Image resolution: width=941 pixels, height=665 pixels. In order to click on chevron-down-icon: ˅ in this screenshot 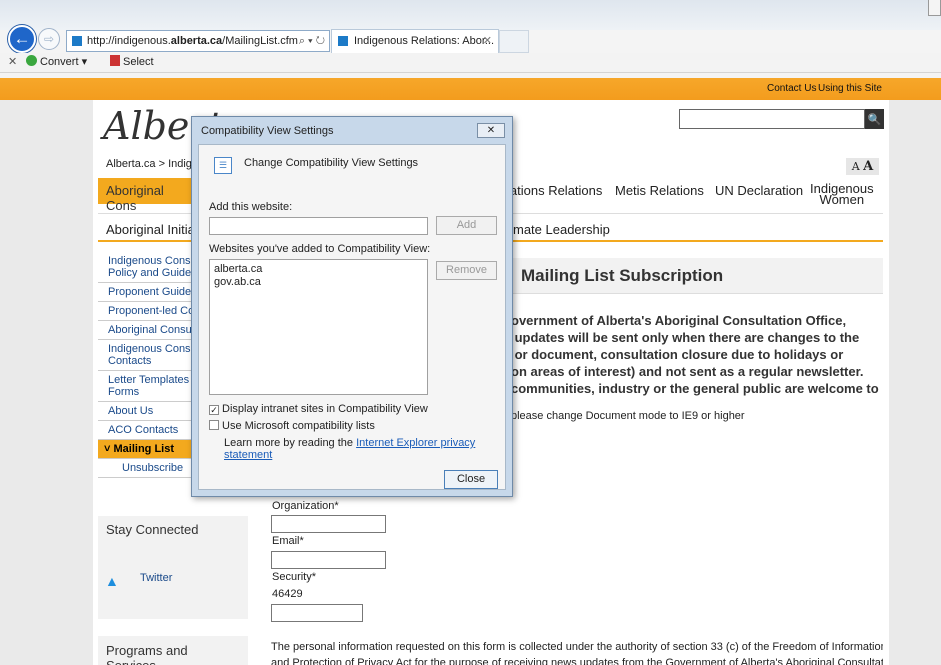, I will do `click(107, 449)`.